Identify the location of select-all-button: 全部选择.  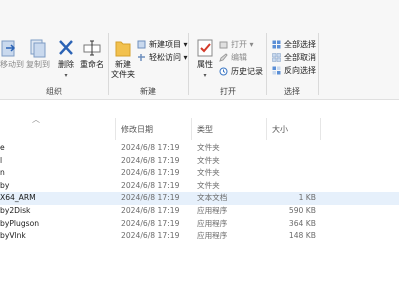
(294, 44).